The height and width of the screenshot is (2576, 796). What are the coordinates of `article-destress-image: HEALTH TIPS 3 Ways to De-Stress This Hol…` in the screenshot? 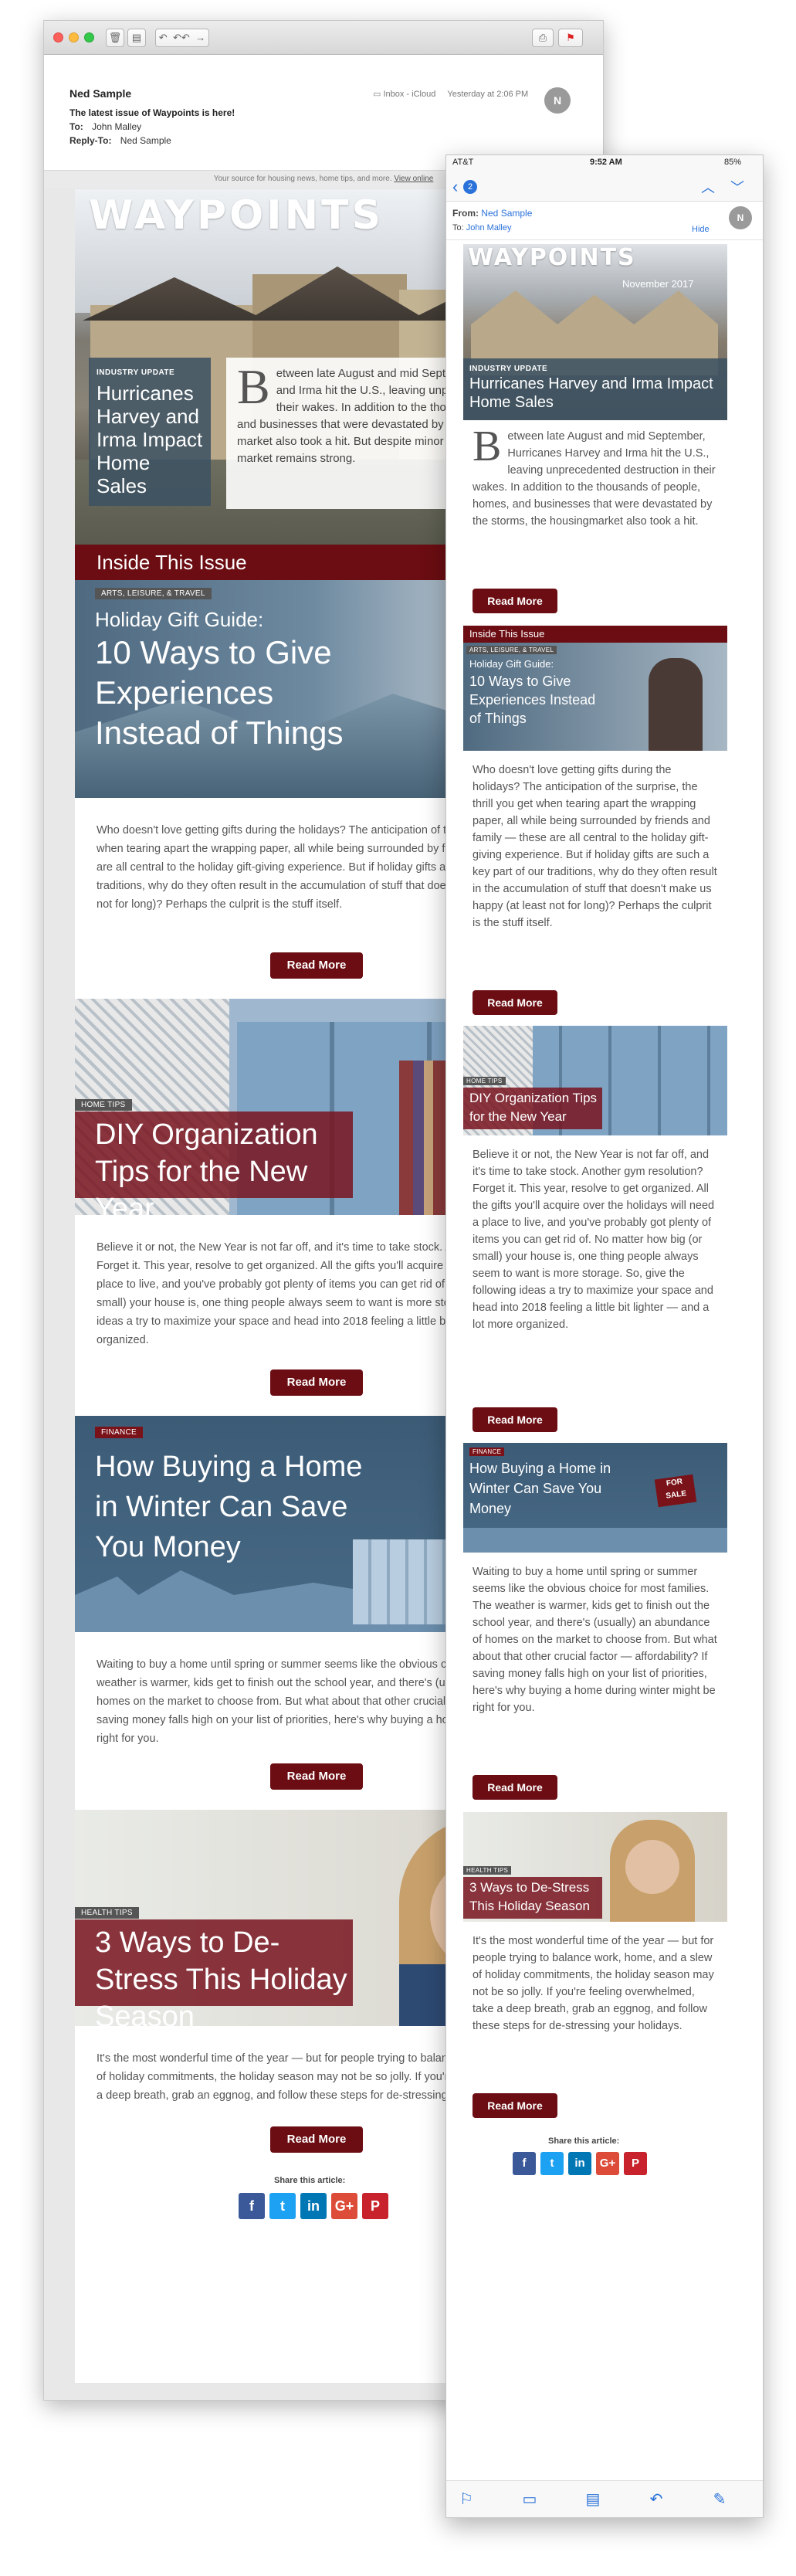 It's located at (595, 1867).